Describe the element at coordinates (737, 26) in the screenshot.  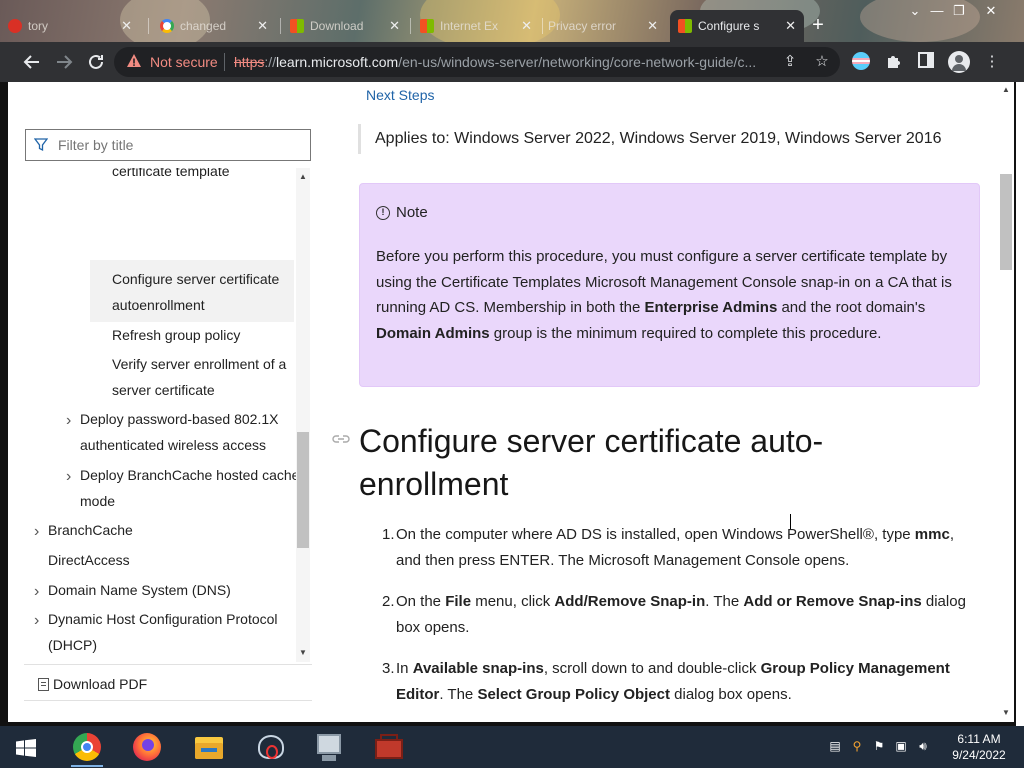
I see `browser-tab-active: Configure s ✕` at that location.